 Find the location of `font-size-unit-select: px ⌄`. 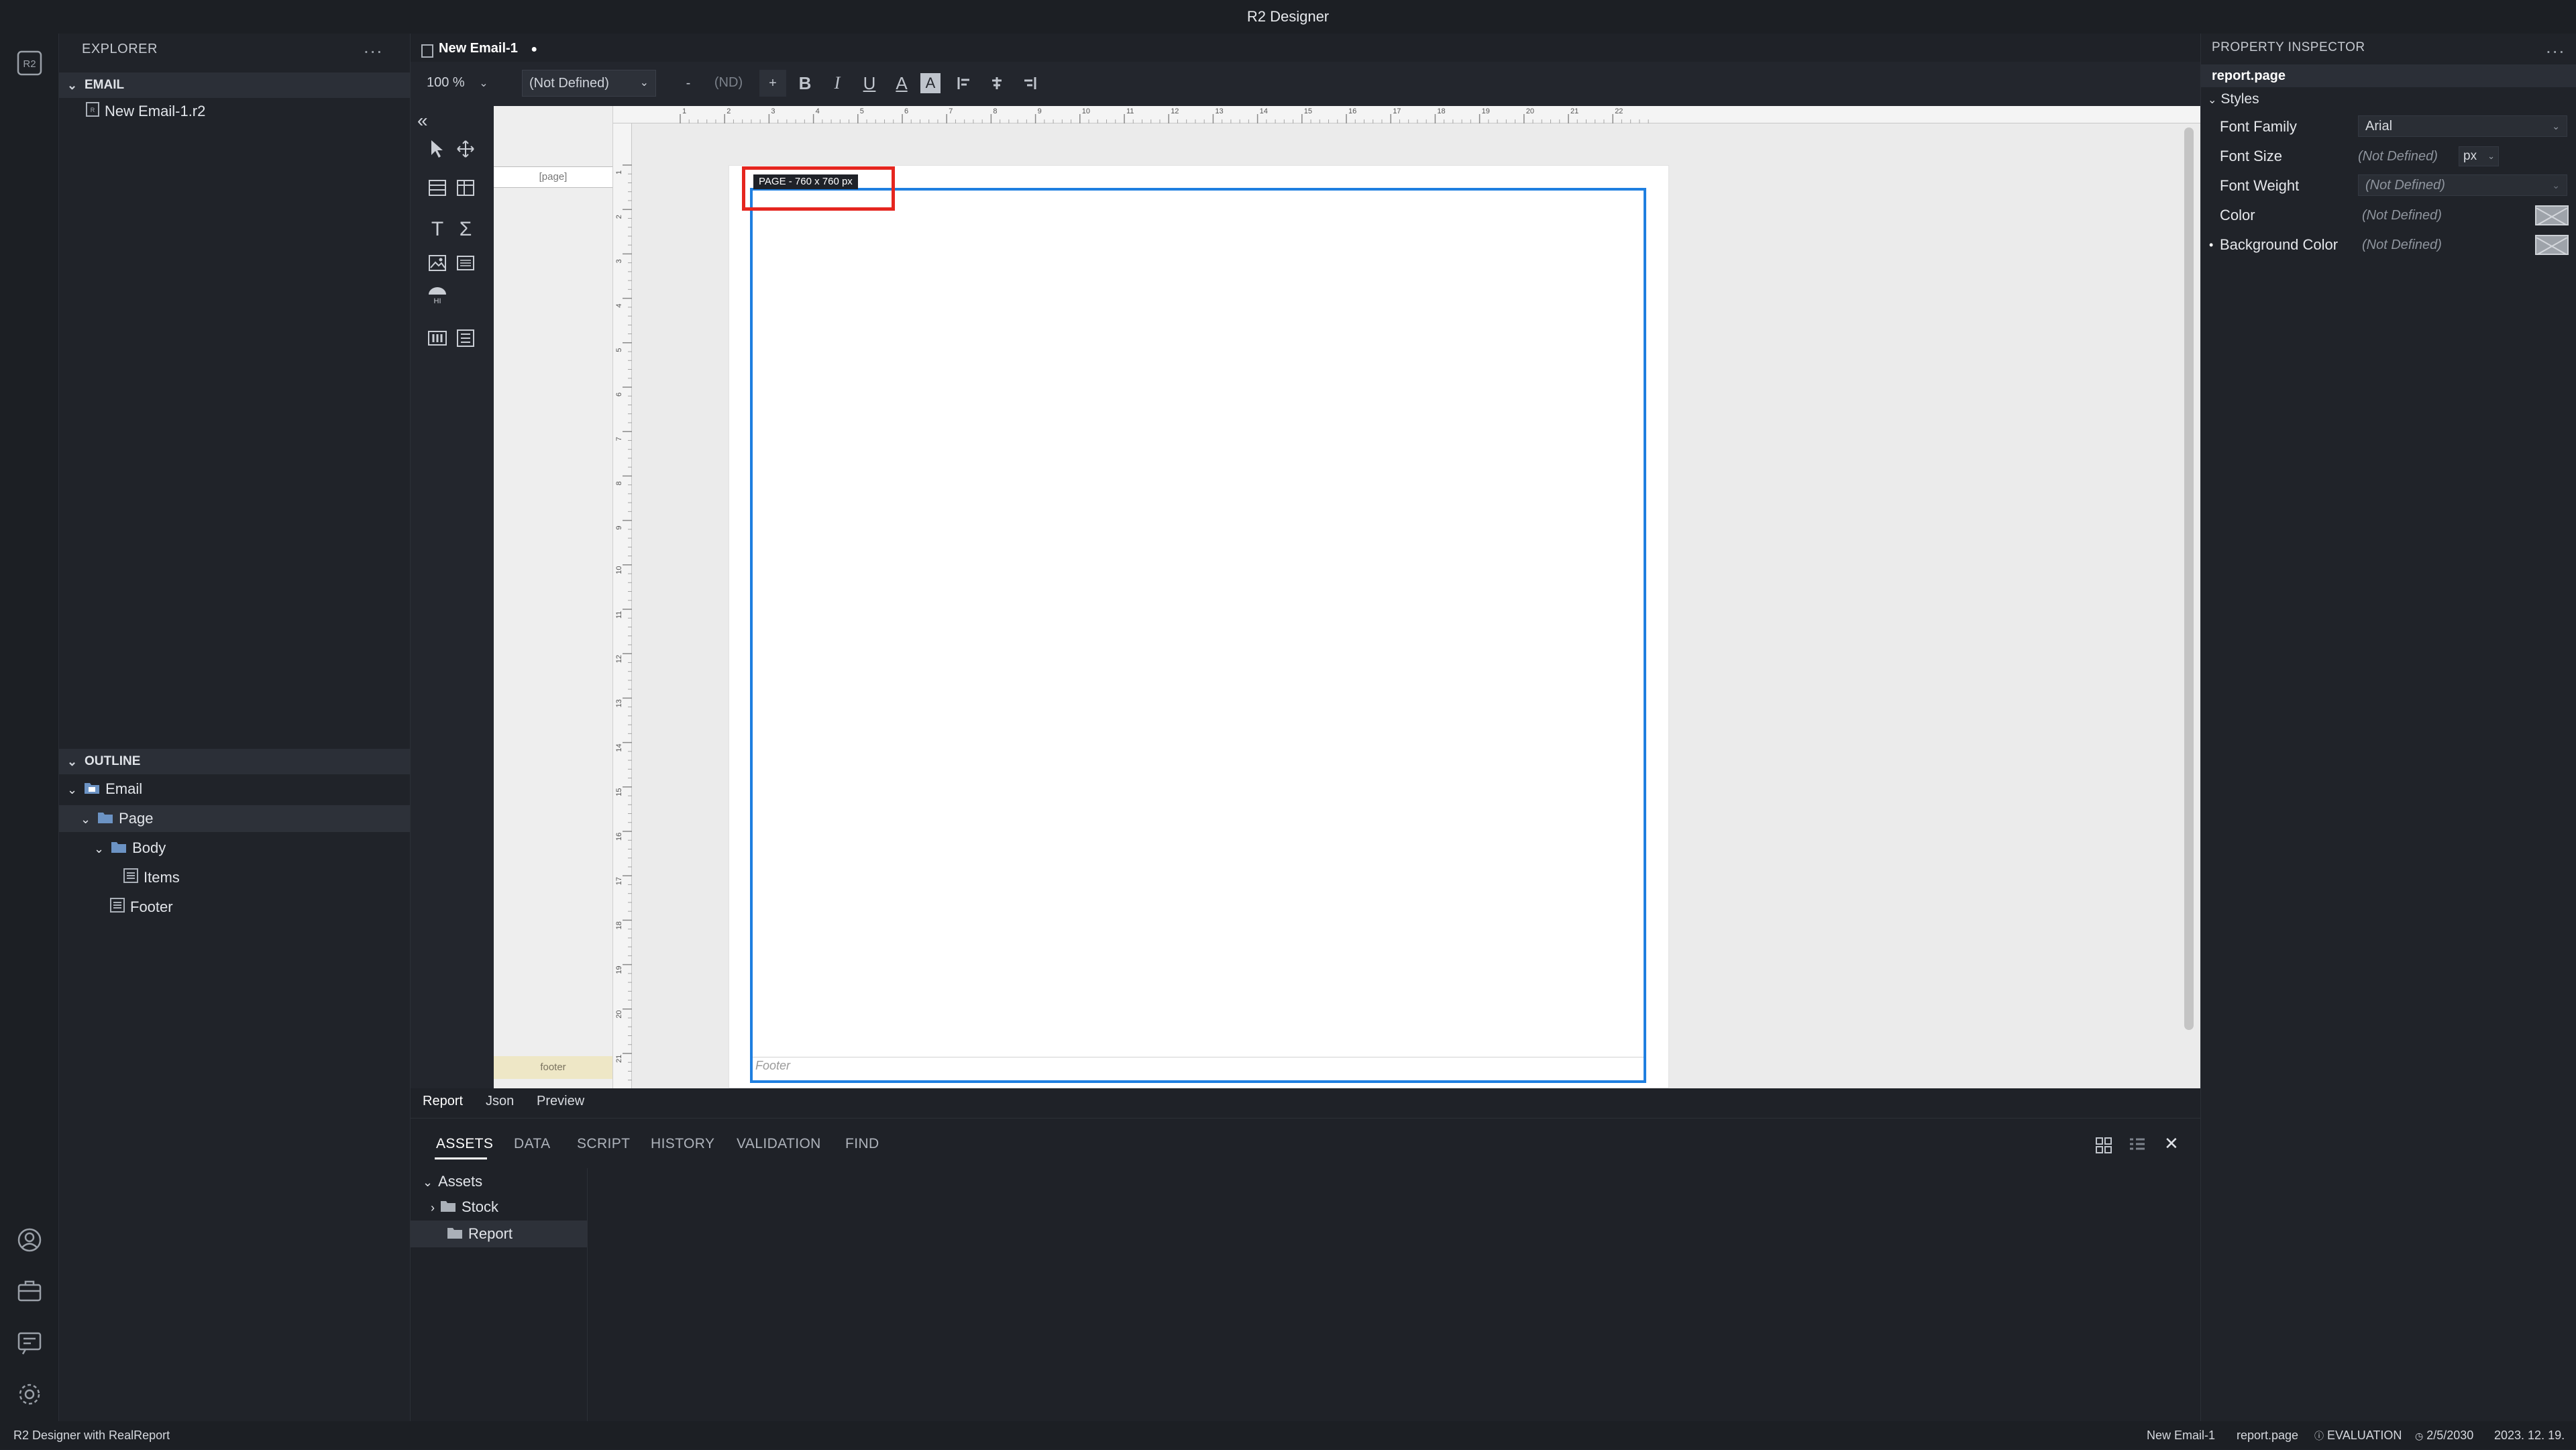

font-size-unit-select: px ⌄ is located at coordinates (2479, 156).